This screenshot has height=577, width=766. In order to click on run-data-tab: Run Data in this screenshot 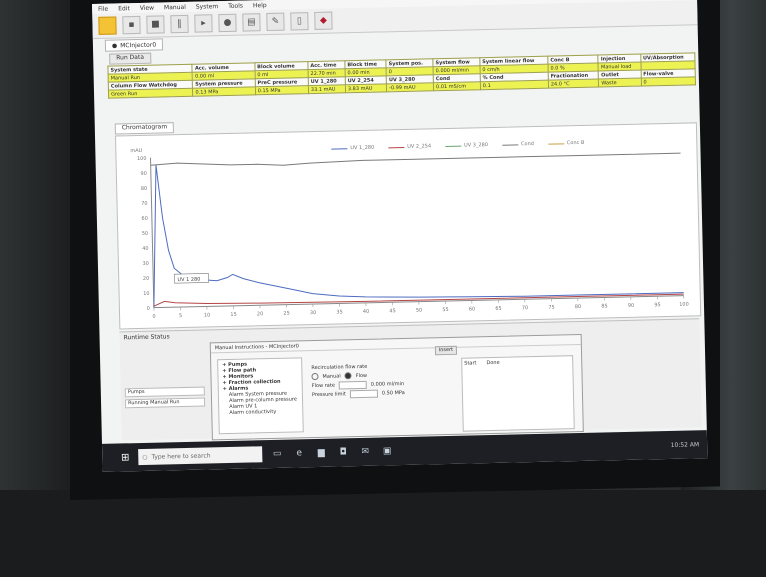, I will do `click(130, 58)`.